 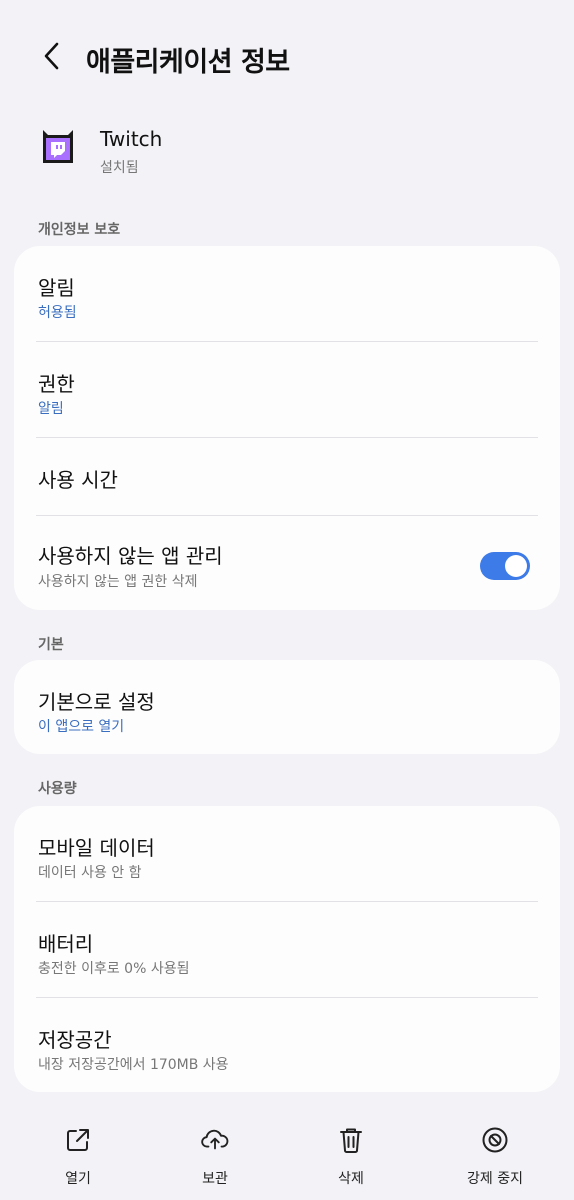 What do you see at coordinates (78, 1140) in the screenshot?
I see `open-external-icon` at bounding box center [78, 1140].